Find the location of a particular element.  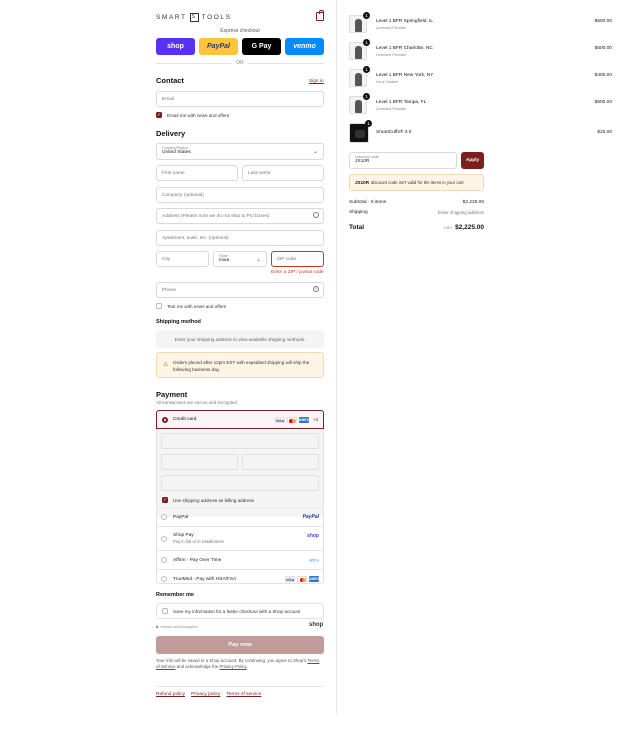

contact-heading: Contact is located at coordinates (170, 80).